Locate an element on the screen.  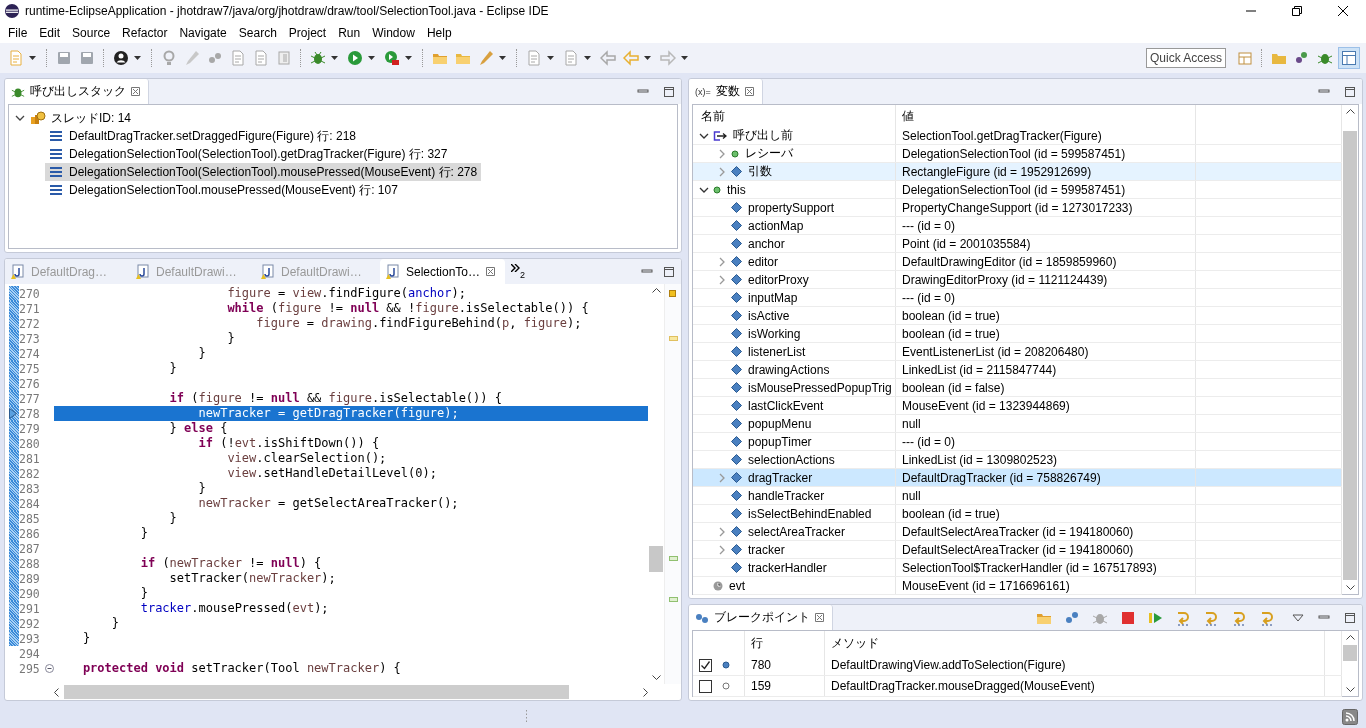
tree-row: editorProxy DrawingEditorProxy (id = 1121124439) is located at coordinates (1017, 280).